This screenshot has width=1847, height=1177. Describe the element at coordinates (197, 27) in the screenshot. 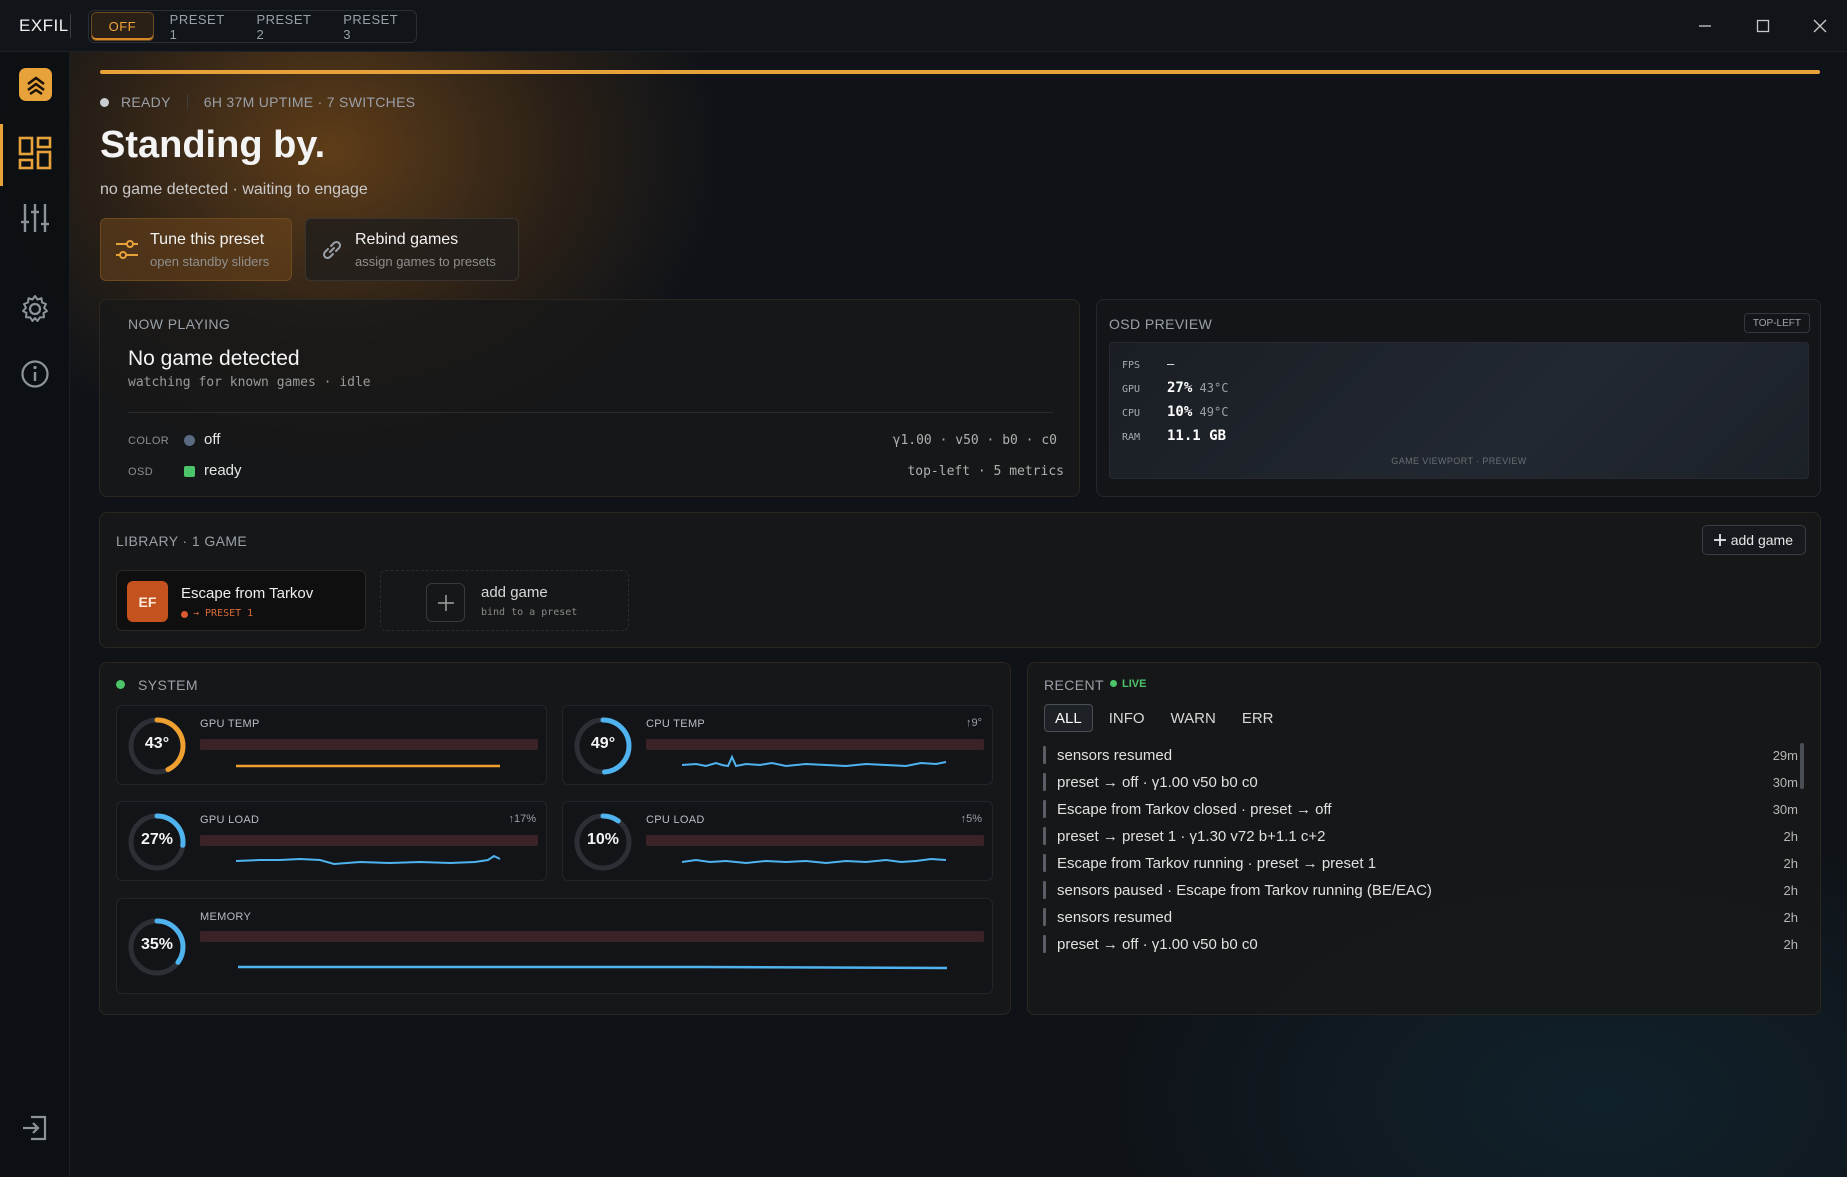

I see `preset-tab-1: PRESET 1` at that location.